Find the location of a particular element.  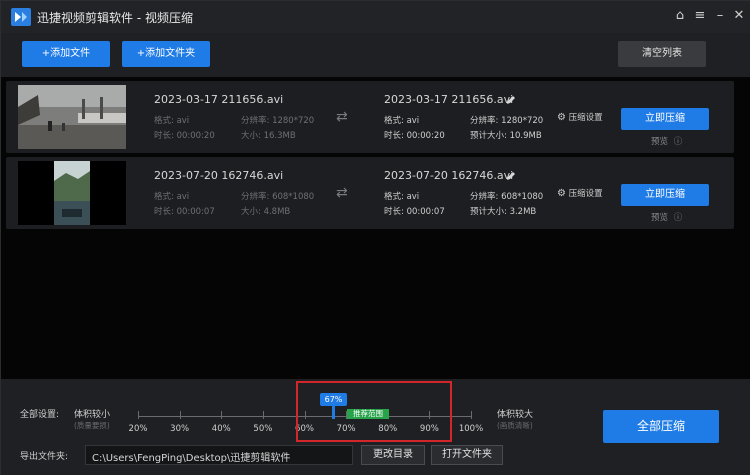

output-resolution: 分辨率: 1280*720 is located at coordinates (507, 121).